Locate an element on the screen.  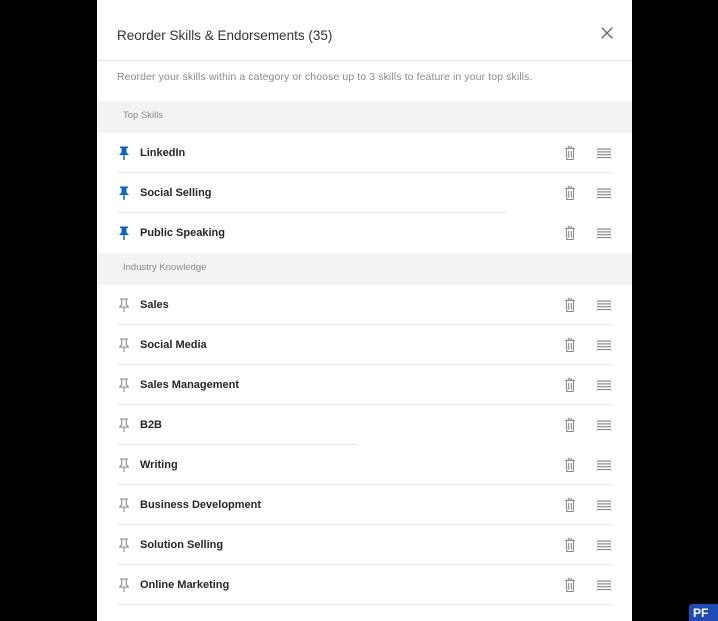
skill-name: Solution Selling is located at coordinates (182, 545).